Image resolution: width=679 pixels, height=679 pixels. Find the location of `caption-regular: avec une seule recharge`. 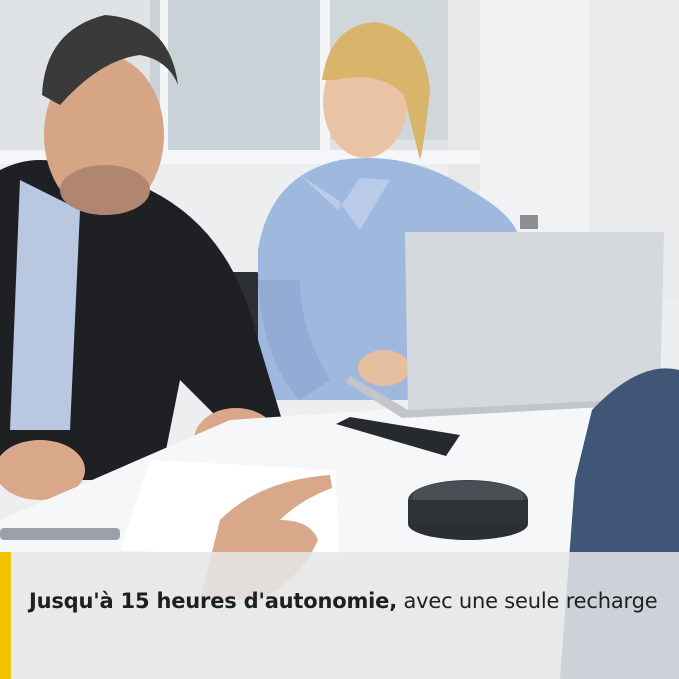

caption-regular: avec une seule recharge is located at coordinates (527, 601).